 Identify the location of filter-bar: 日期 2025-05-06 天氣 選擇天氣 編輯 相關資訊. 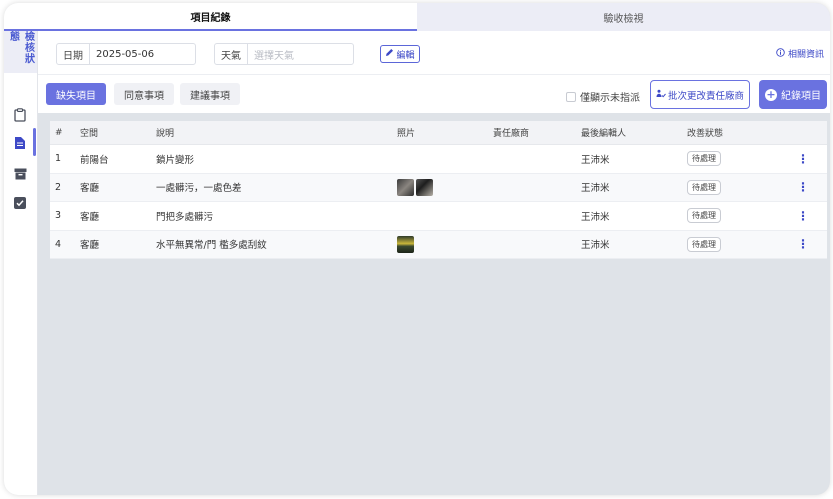
(434, 53).